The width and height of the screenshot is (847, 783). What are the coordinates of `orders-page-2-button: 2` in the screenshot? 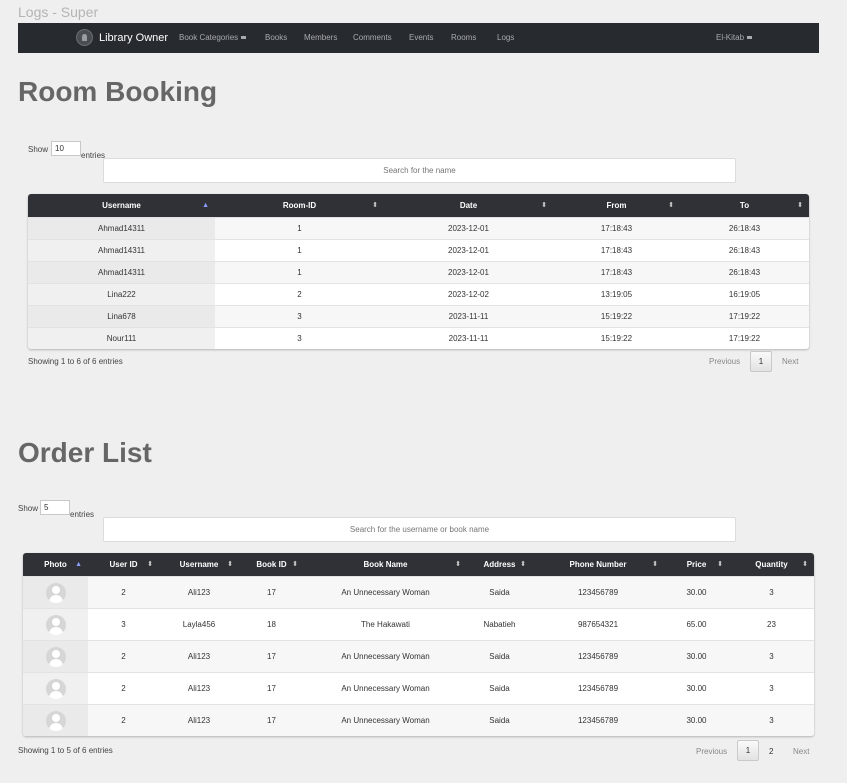 It's located at (771, 751).